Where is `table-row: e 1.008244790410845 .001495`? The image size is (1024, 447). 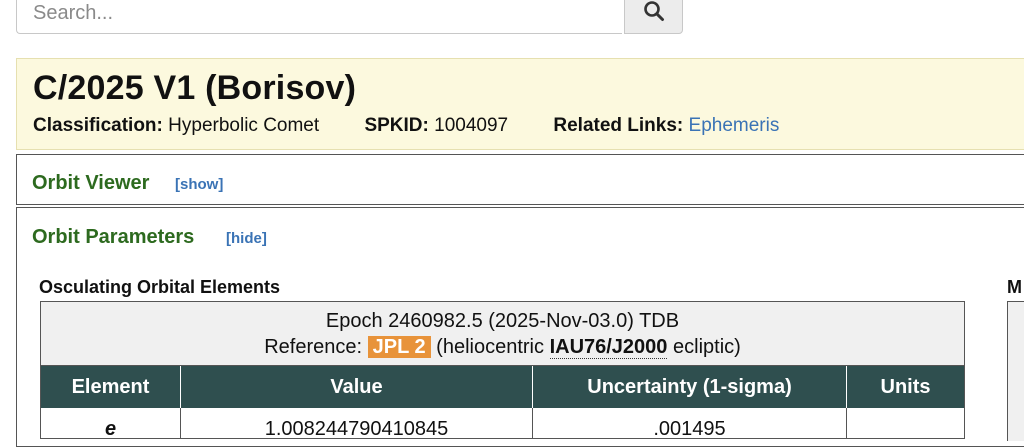 table-row: e 1.008244790410845 .001495 is located at coordinates (502, 424).